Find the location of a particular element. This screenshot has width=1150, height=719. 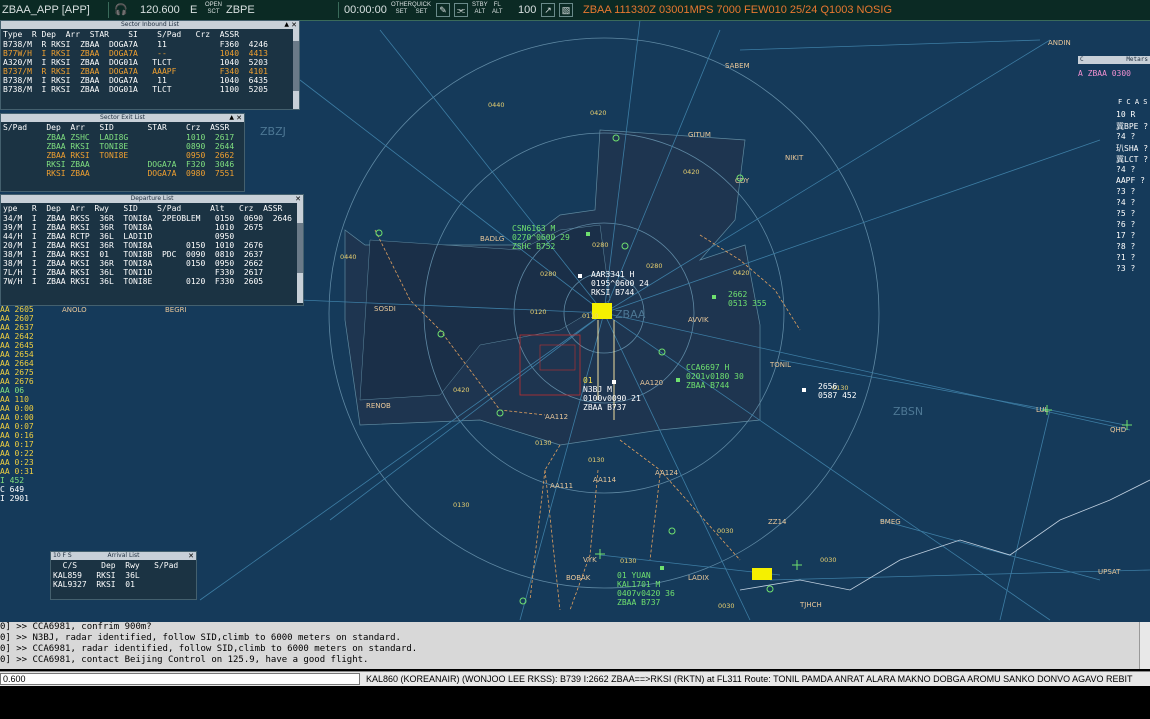

strip-item: AA 2642 is located at coordinates (30, 336).